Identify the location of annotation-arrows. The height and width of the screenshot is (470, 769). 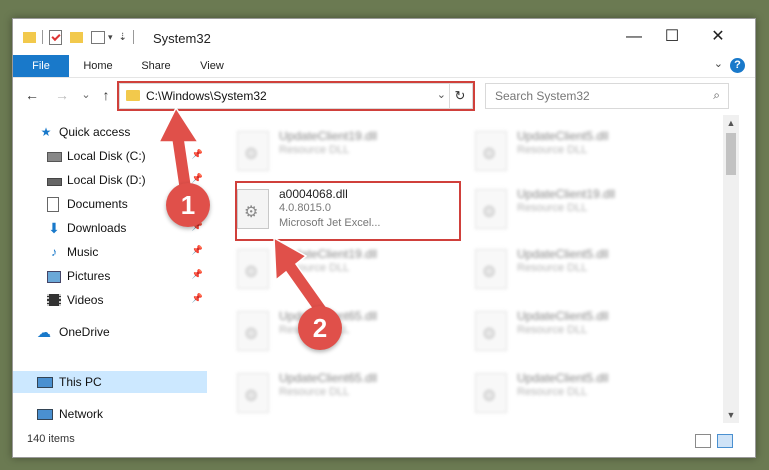
(244, 214).